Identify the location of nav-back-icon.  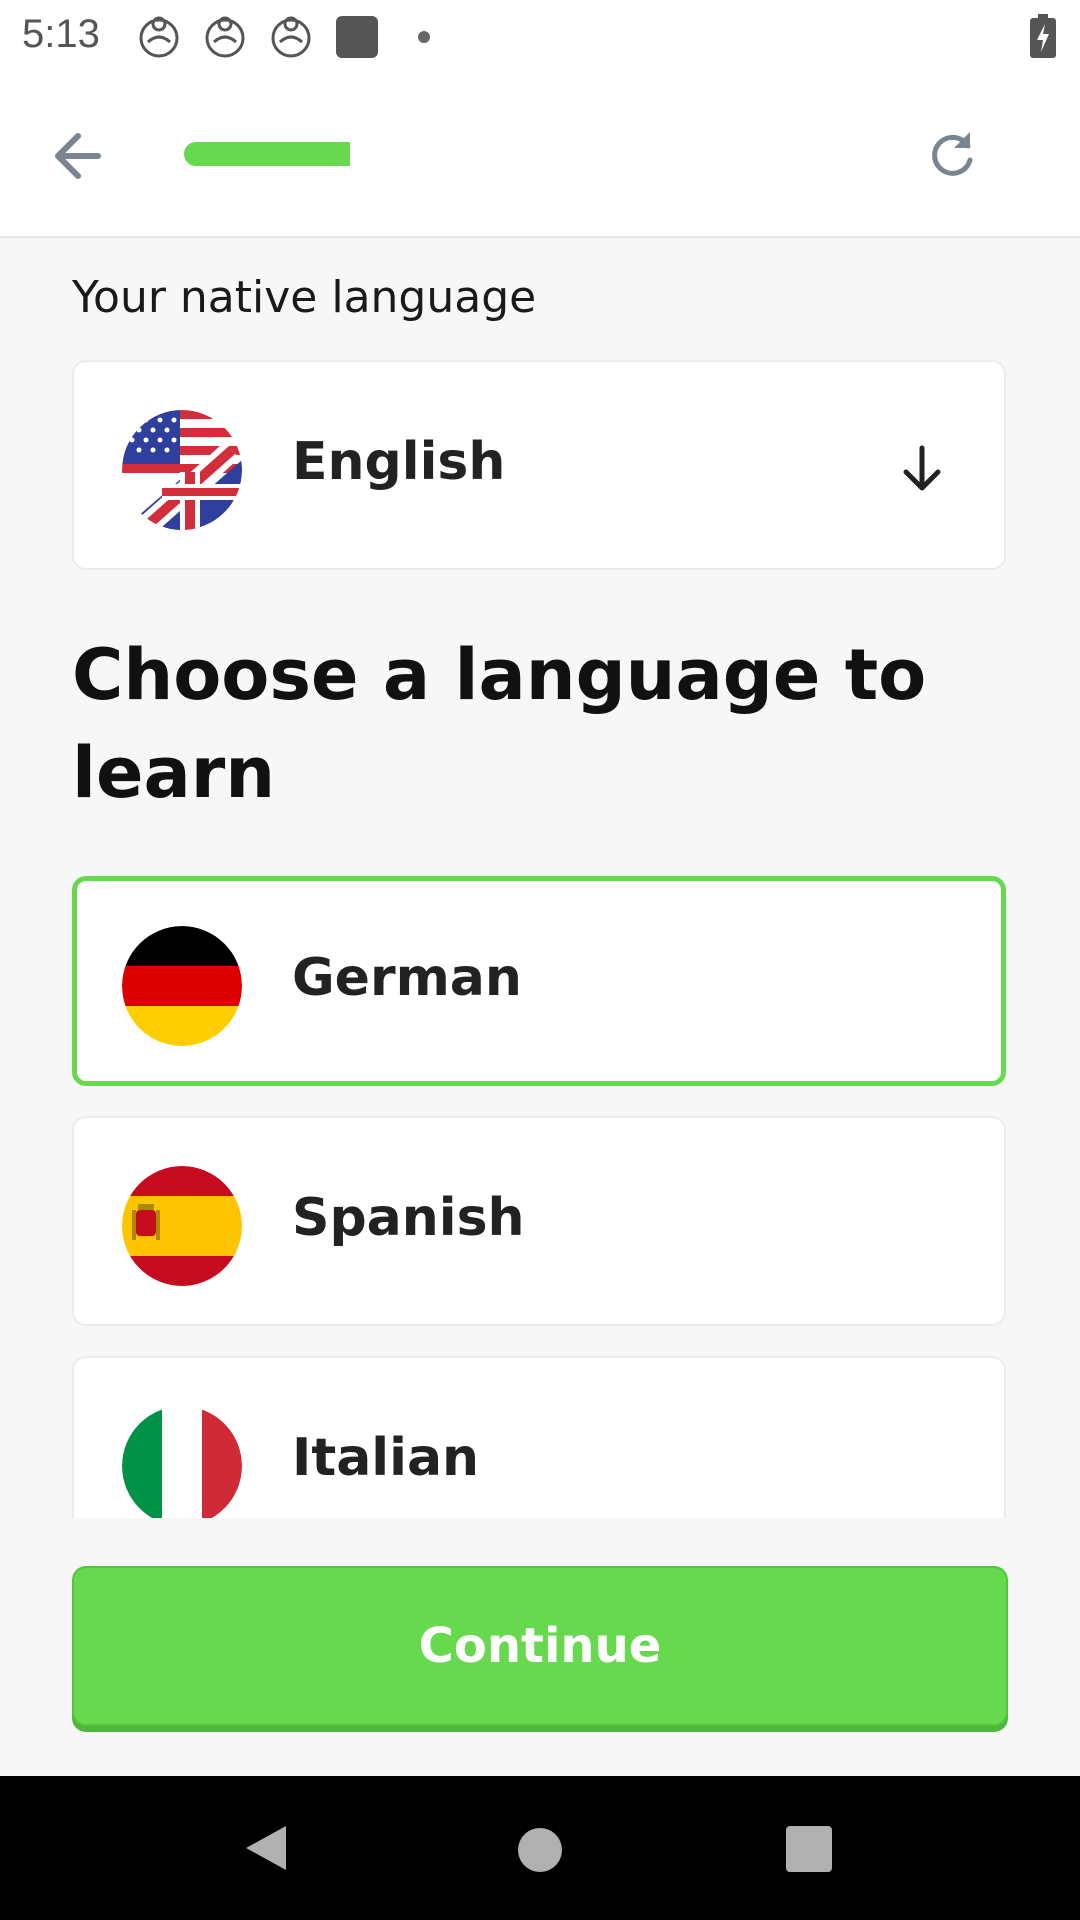
(266, 1848).